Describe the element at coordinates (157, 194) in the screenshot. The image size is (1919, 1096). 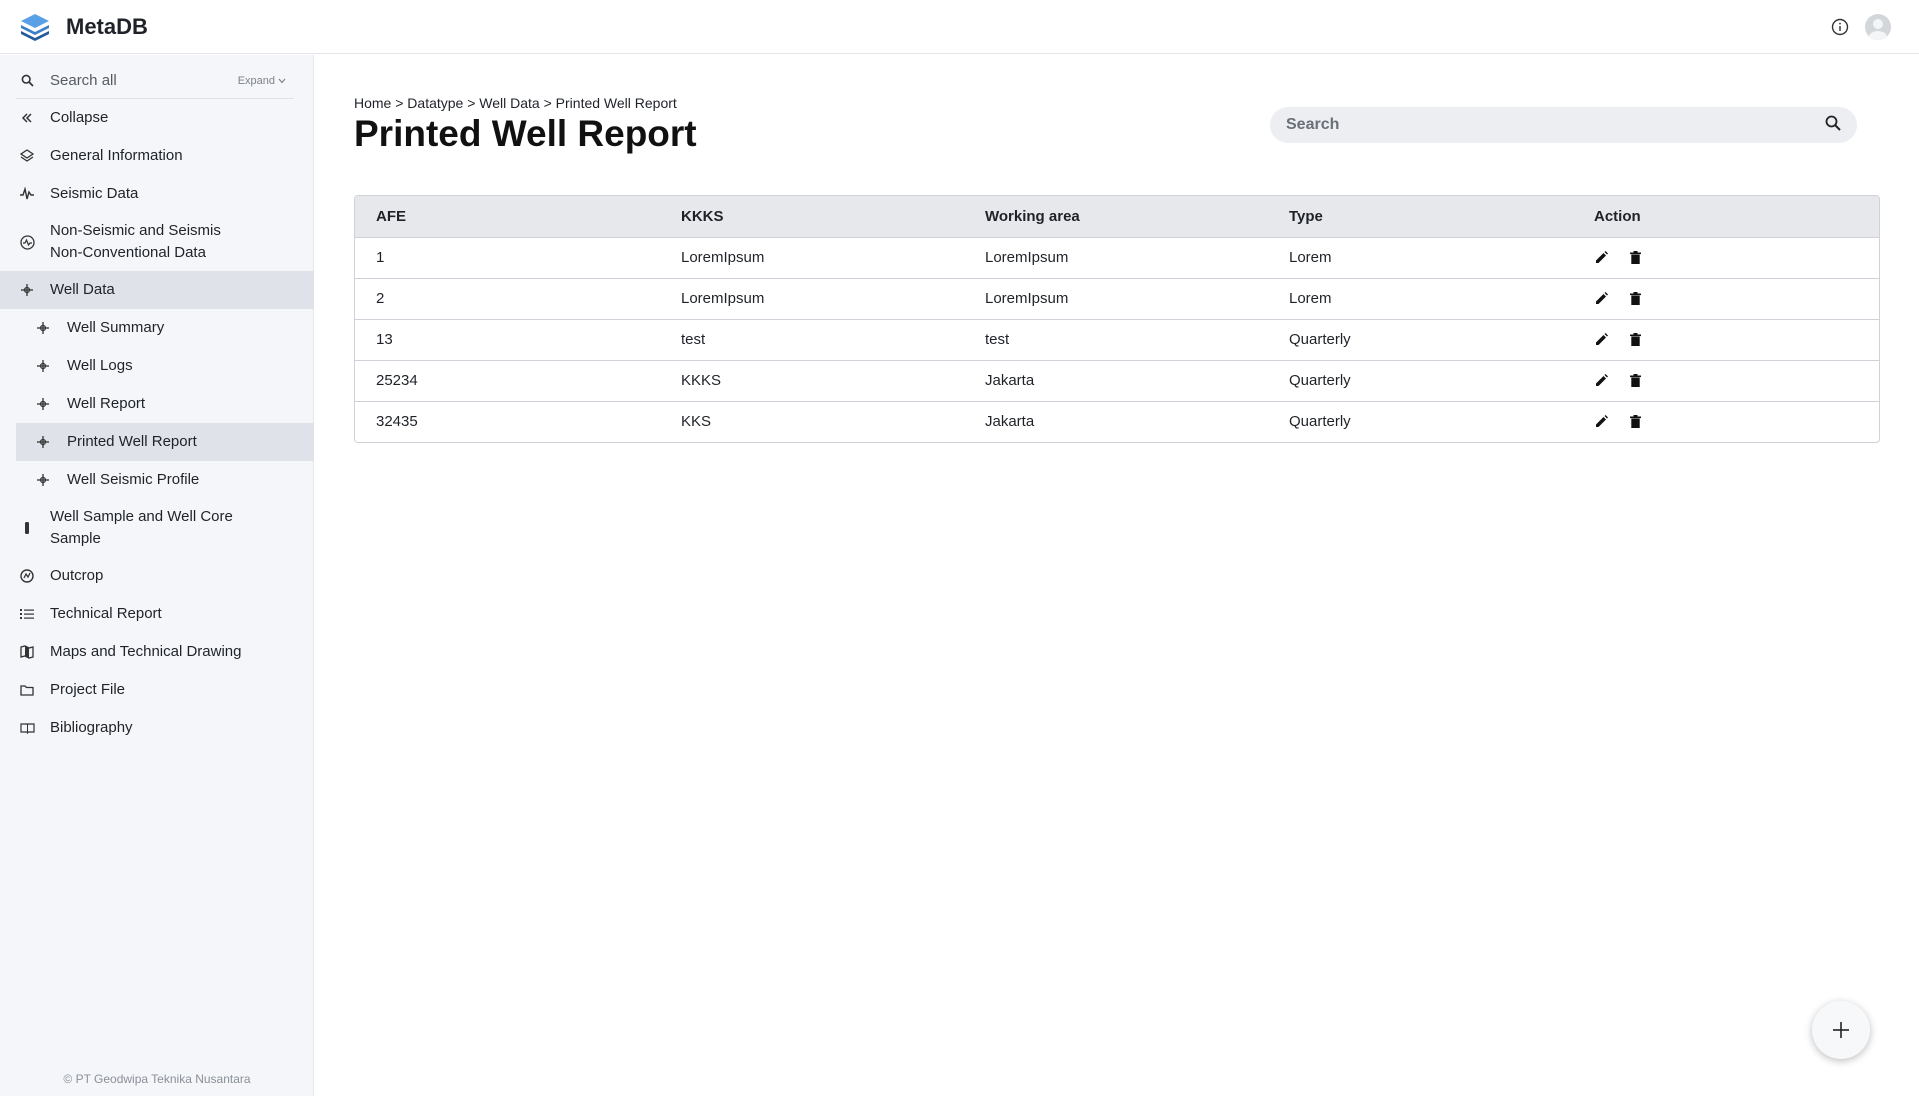
I see `sidebar-item-seismic-data: Seismic Data` at that location.